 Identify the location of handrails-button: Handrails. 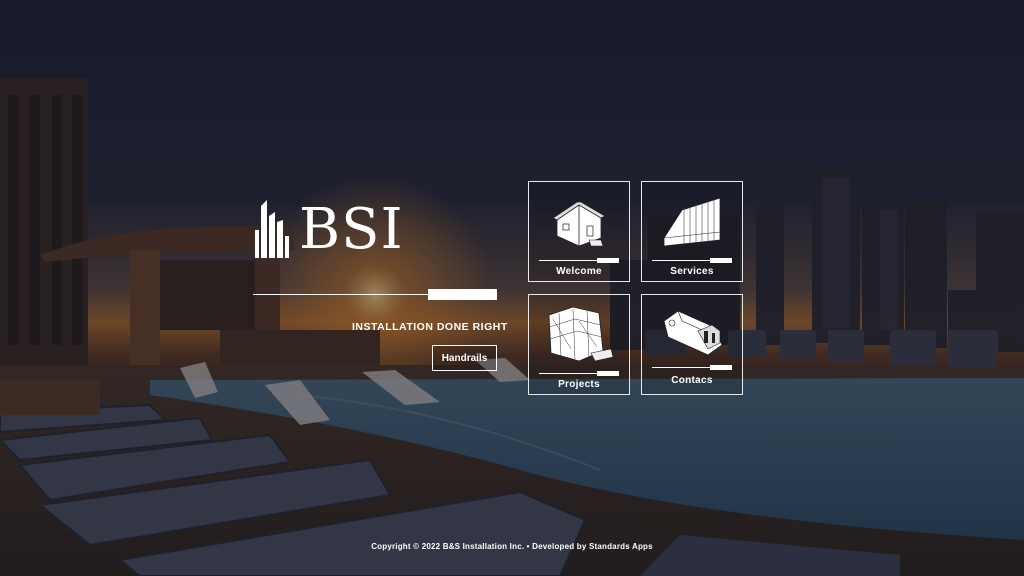
(464, 358).